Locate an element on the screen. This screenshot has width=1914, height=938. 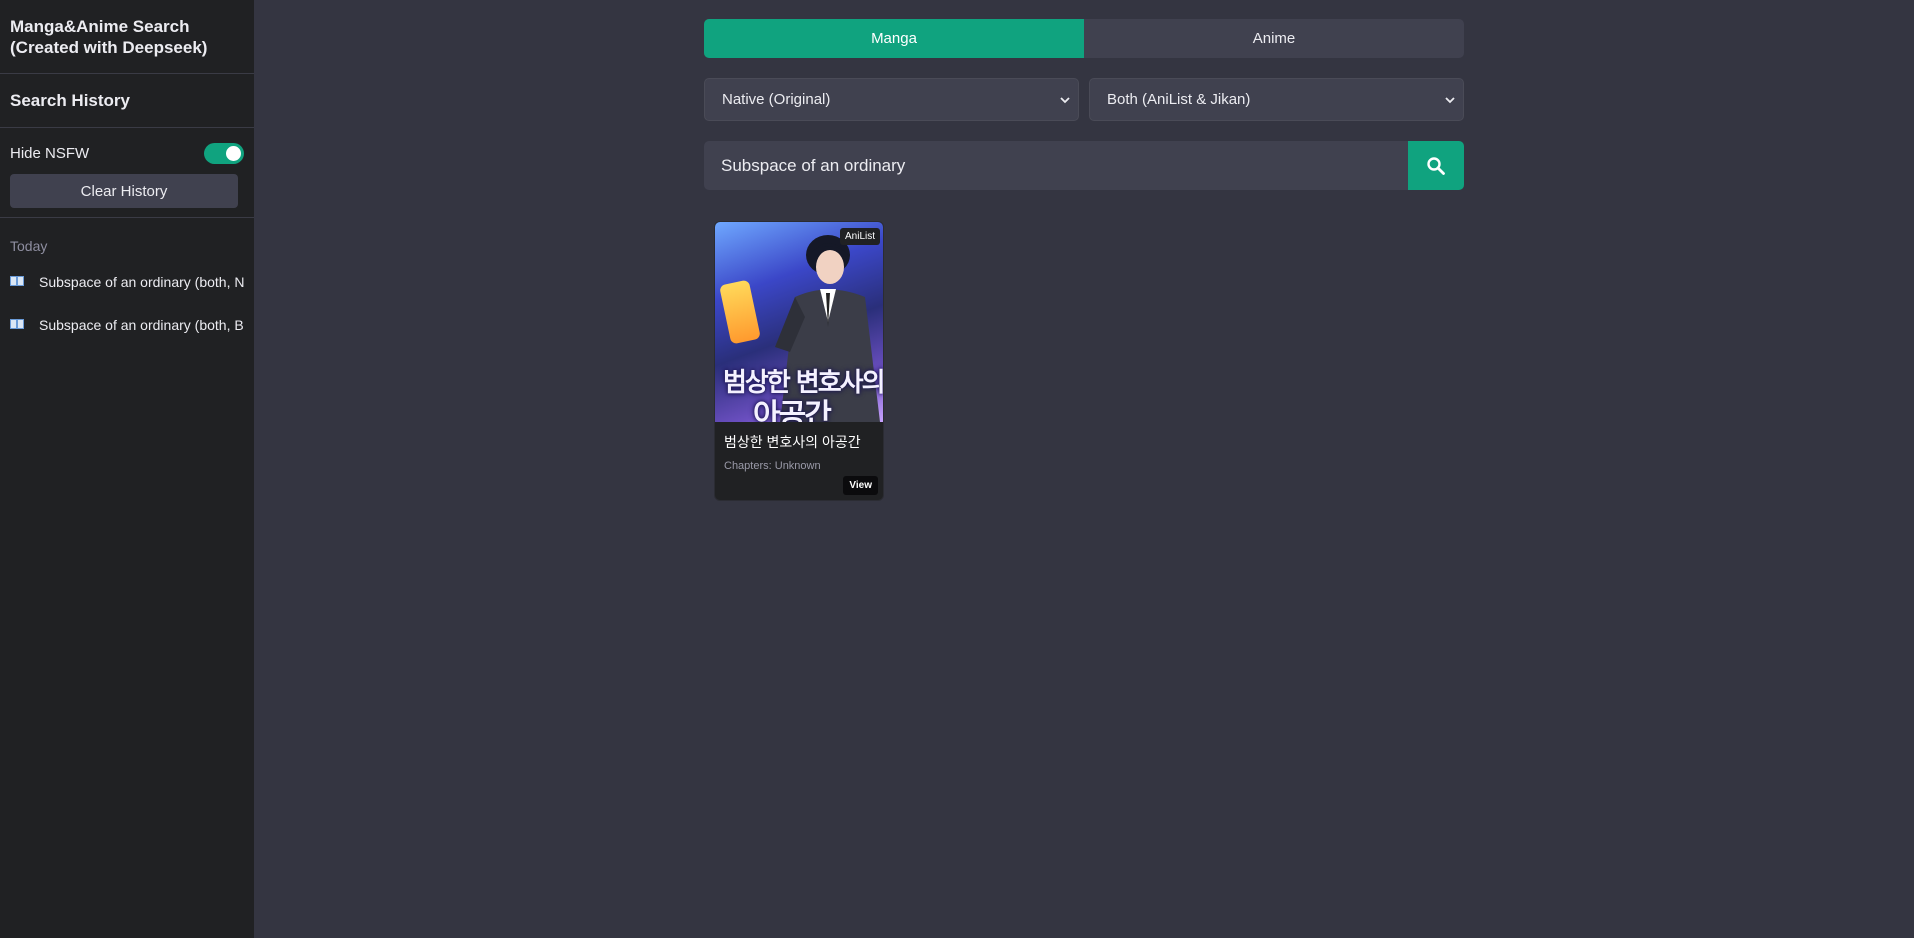
source-select: Both (AniList & Jikan) is located at coordinates (1276, 99).